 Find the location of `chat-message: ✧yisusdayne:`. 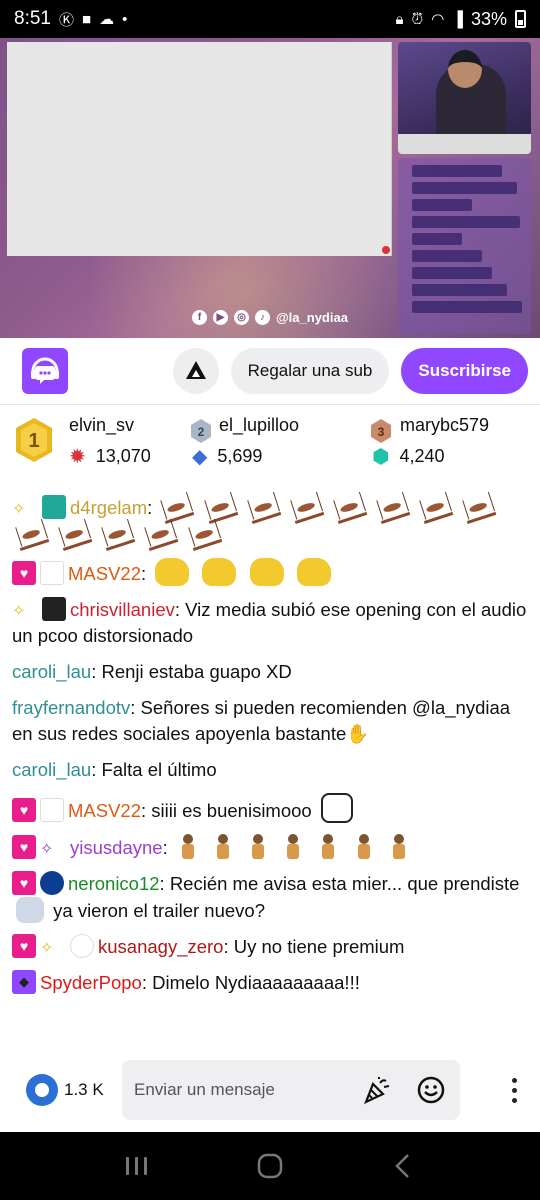

chat-message: ✧yisusdayne: is located at coordinates (270, 847).